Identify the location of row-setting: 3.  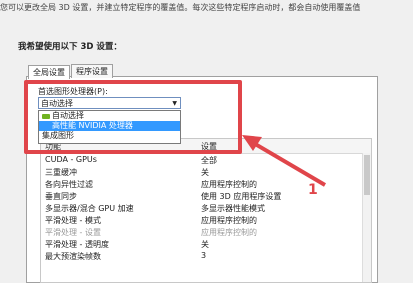
(204, 255).